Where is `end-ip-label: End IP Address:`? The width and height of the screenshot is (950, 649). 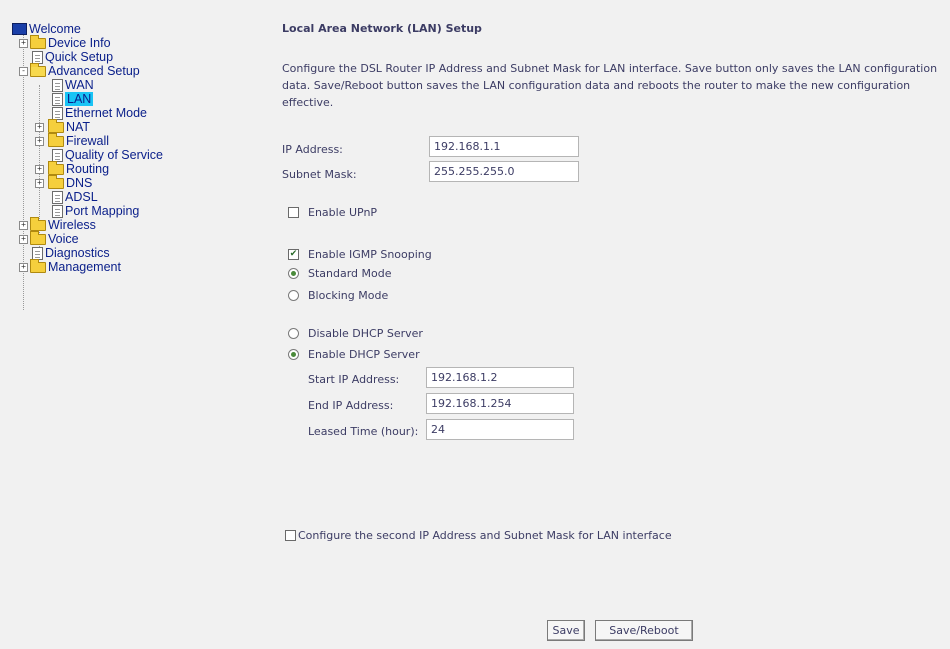 end-ip-label: End IP Address: is located at coordinates (351, 405).